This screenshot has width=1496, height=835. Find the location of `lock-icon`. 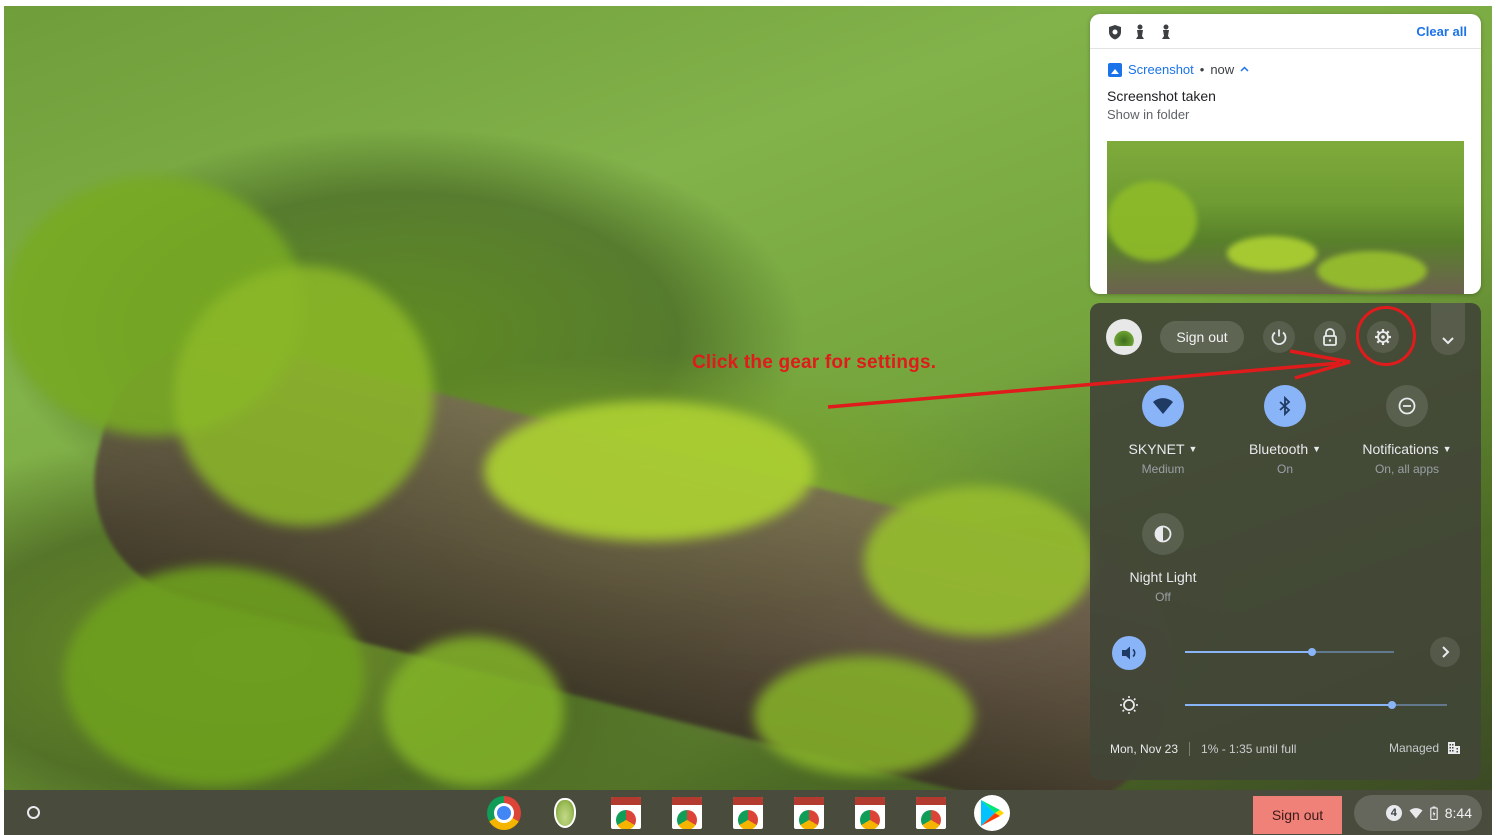

lock-icon is located at coordinates (1330, 337).